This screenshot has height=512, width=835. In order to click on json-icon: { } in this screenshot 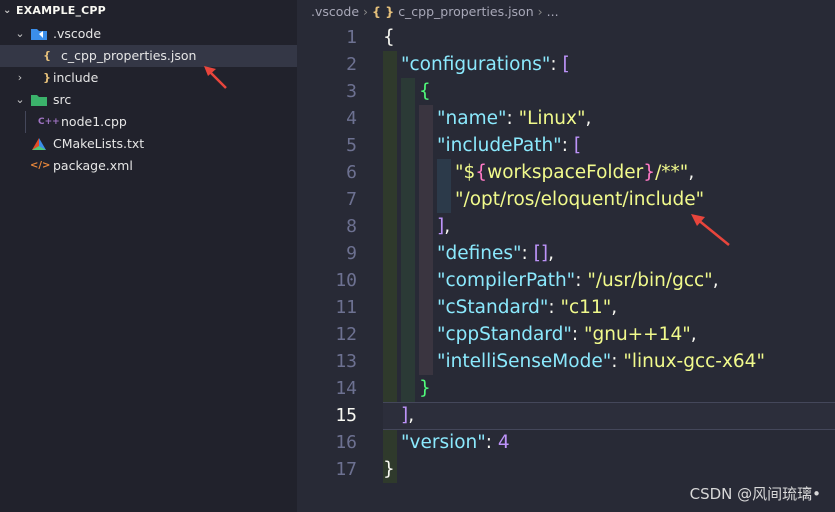, I will do `click(383, 11)`.